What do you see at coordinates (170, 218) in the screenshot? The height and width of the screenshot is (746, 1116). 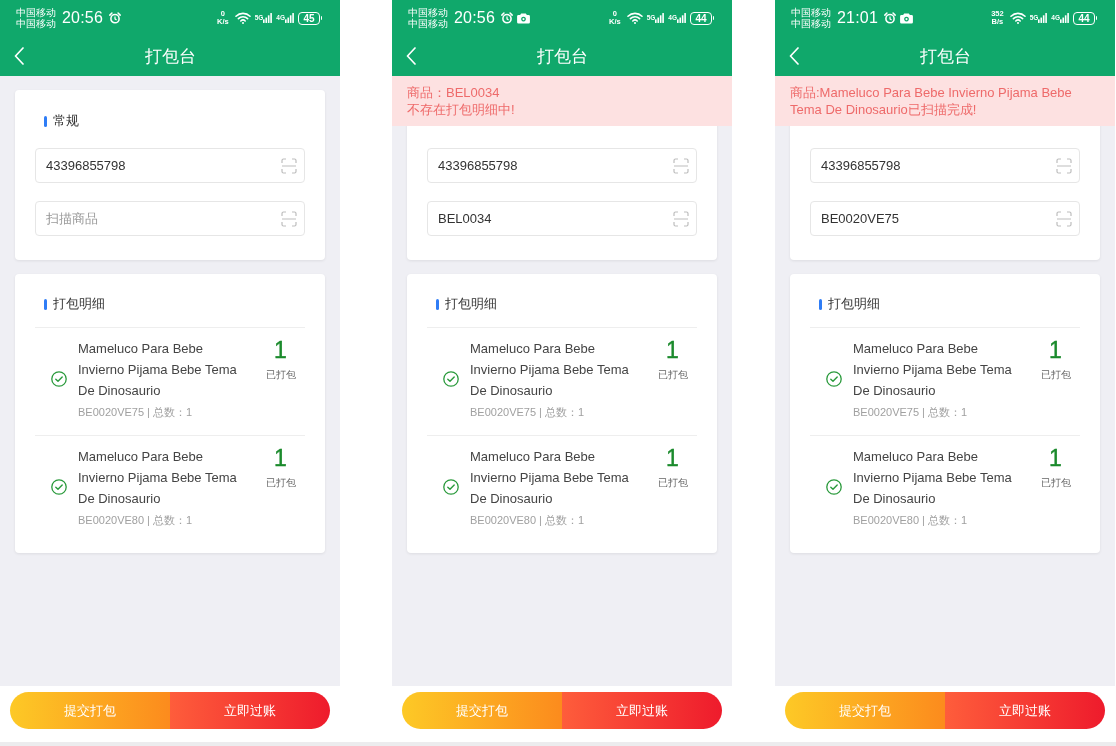 I see `scan-input-field: 扫描商品` at bounding box center [170, 218].